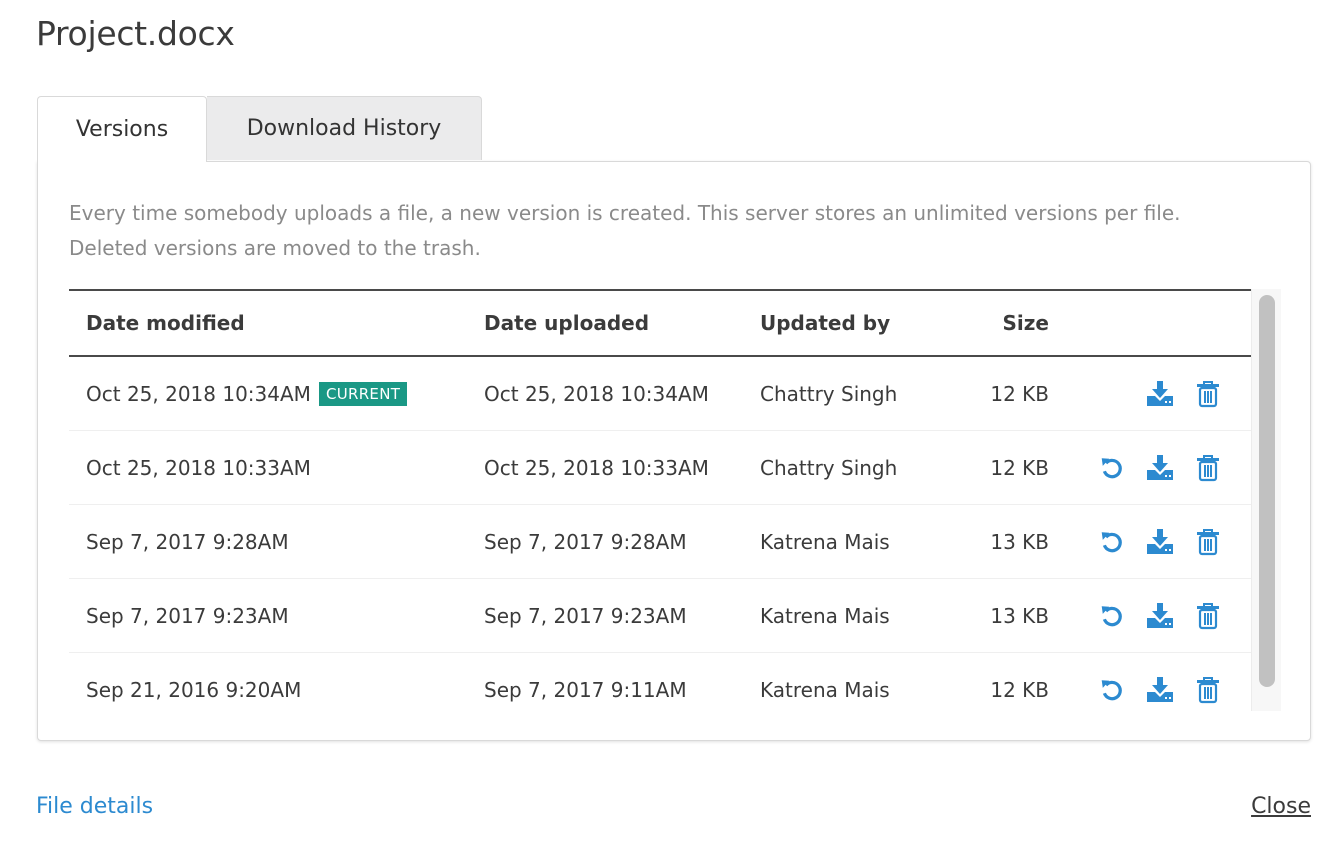 This screenshot has width=1328, height=846. I want to click on tab-download-history: Download History, so click(344, 128).